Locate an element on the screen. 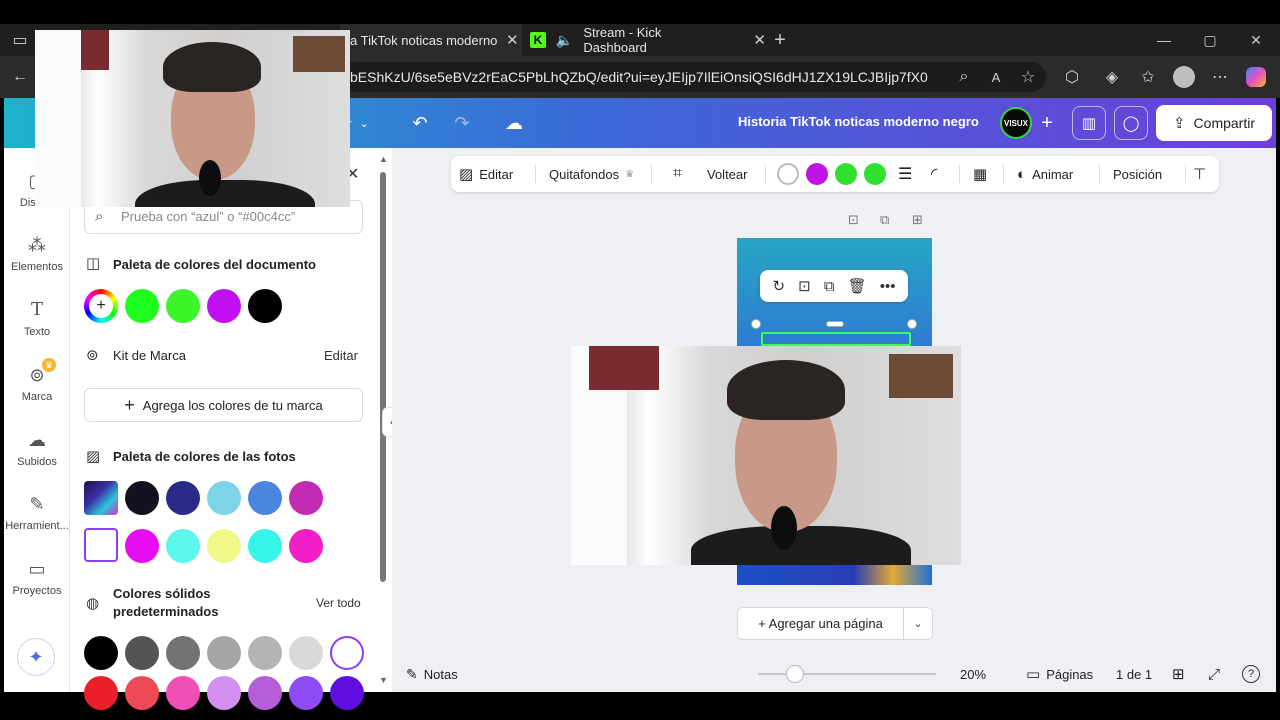 This screenshot has height=720, width=1280. flip-button: Voltear is located at coordinates (727, 174).